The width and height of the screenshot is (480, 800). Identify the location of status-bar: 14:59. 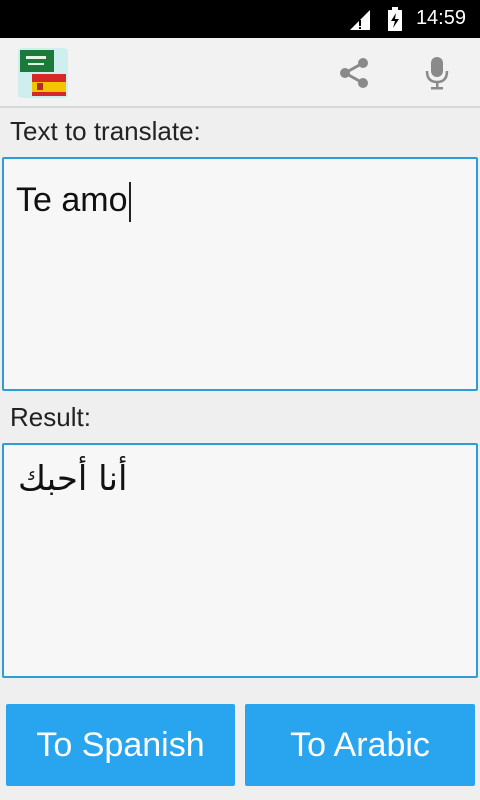
(240, 19).